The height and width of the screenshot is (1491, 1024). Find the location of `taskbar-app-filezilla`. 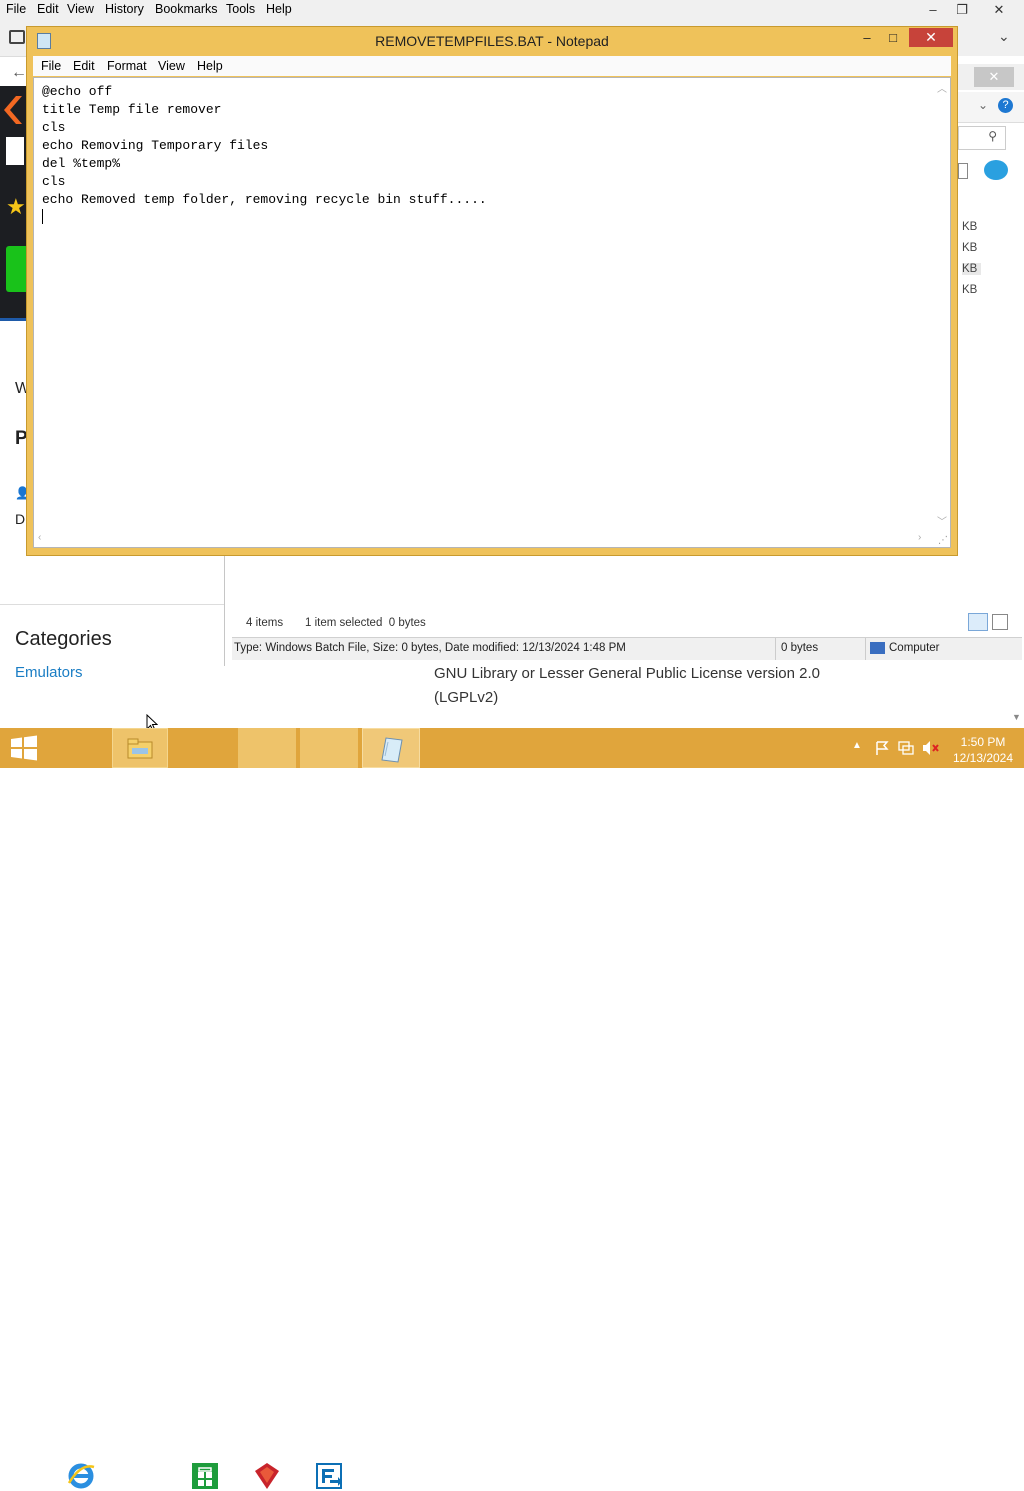

taskbar-app-filezilla is located at coordinates (267, 1108).